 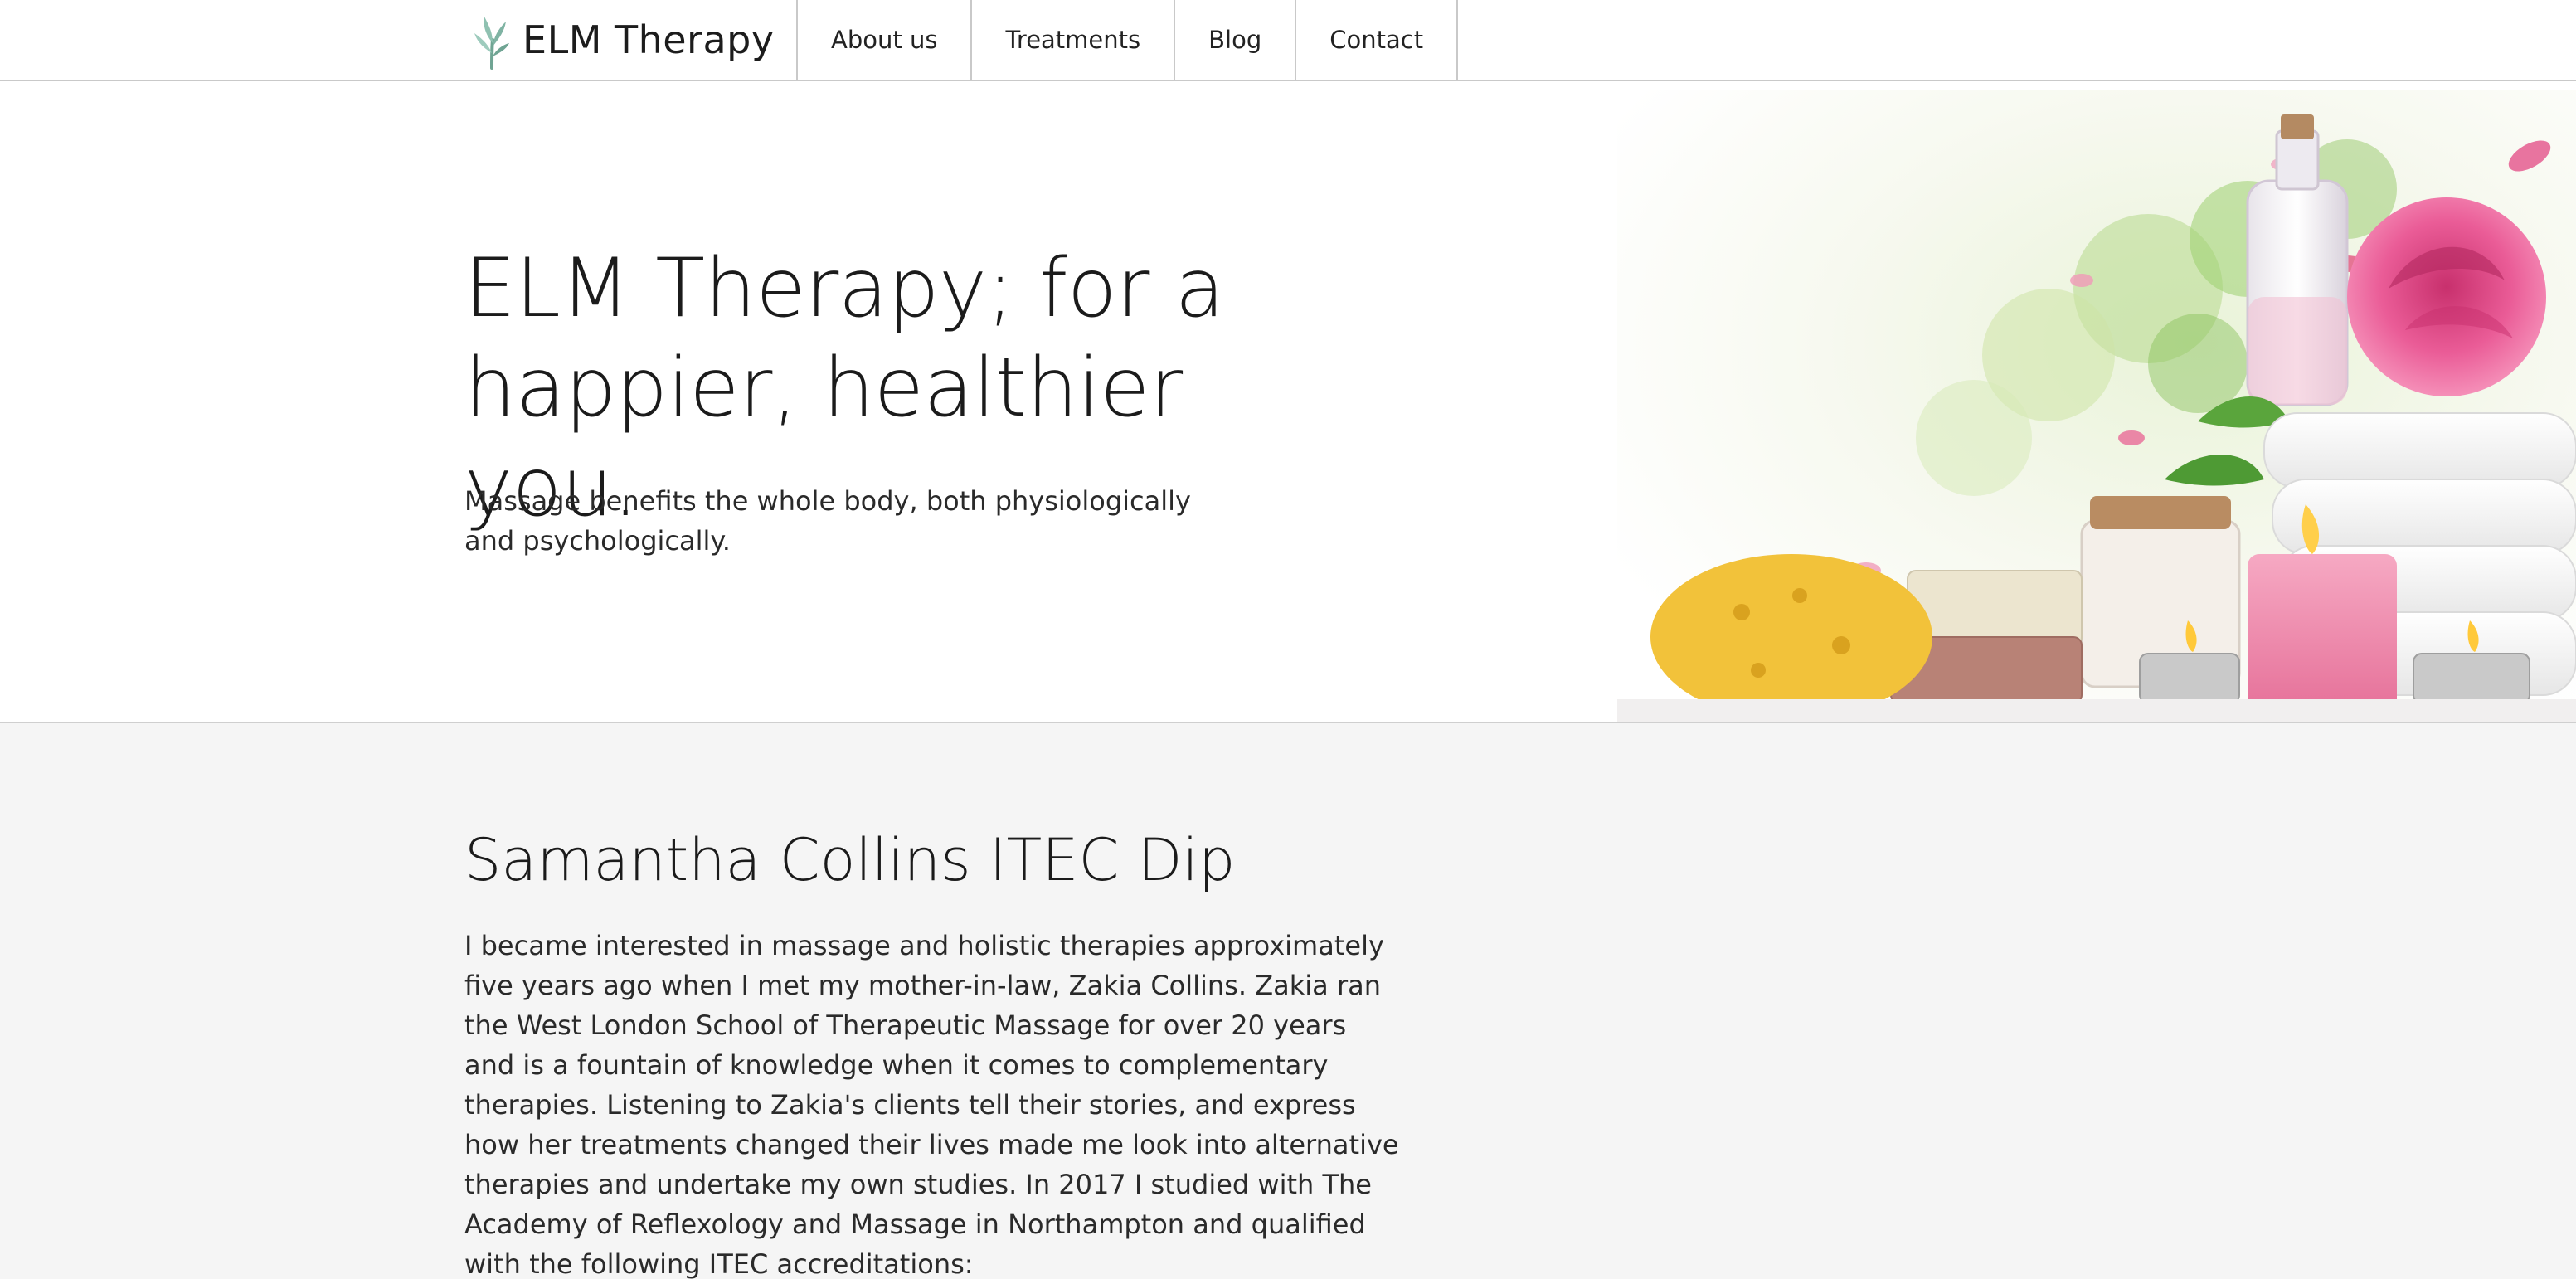 What do you see at coordinates (885, 40) in the screenshot?
I see `nav-about-us: About us` at bounding box center [885, 40].